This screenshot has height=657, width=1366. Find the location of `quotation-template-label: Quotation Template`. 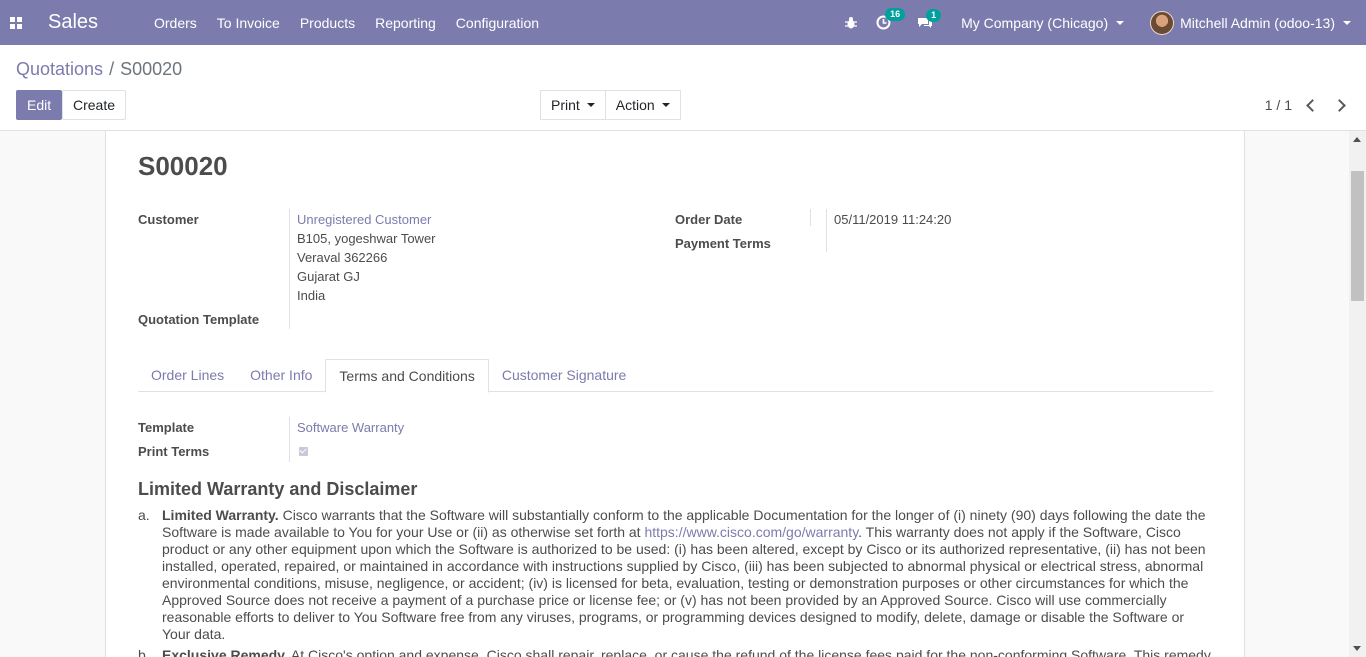

quotation-template-label: Quotation Template is located at coordinates (199, 319).